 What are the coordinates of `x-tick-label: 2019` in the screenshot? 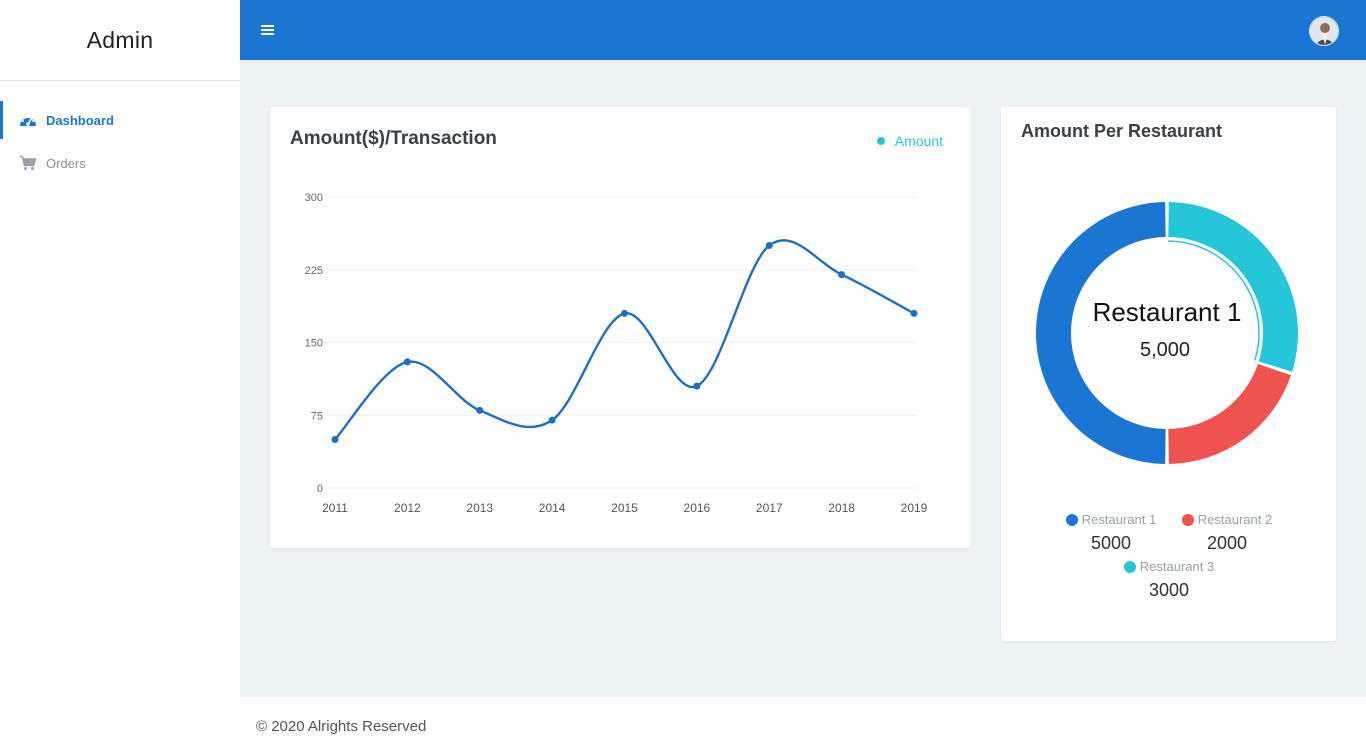 It's located at (914, 508).